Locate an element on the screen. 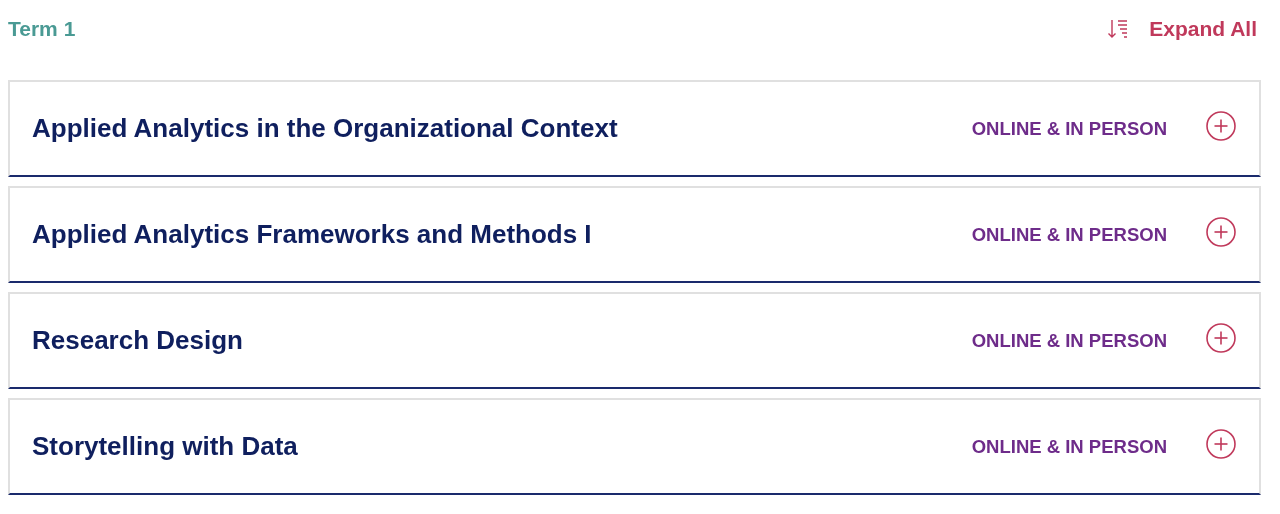 This screenshot has width=1280, height=514. term-heading: Term 1 is located at coordinates (42, 29).